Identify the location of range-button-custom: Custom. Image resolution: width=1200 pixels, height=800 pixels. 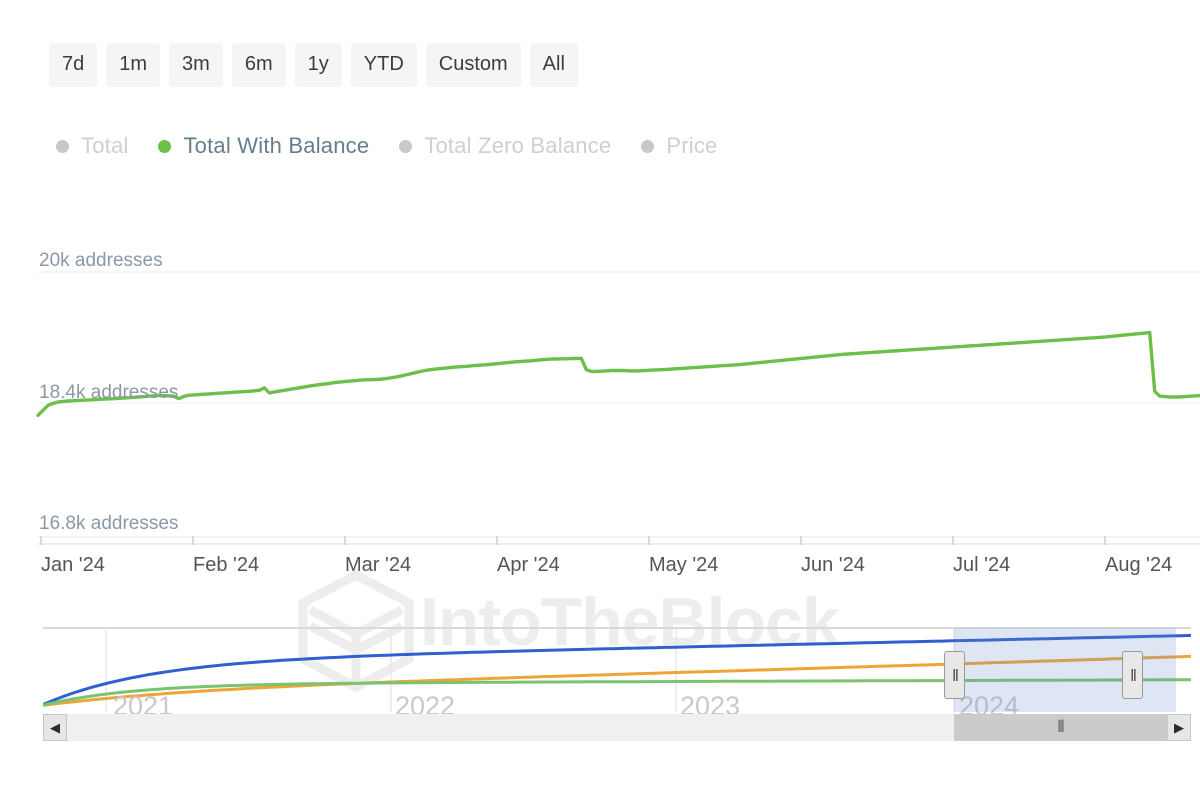
(473, 65).